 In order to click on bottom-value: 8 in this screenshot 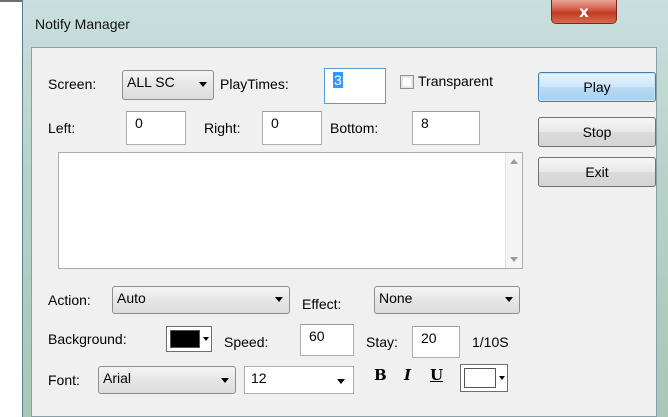, I will do `click(425, 123)`.